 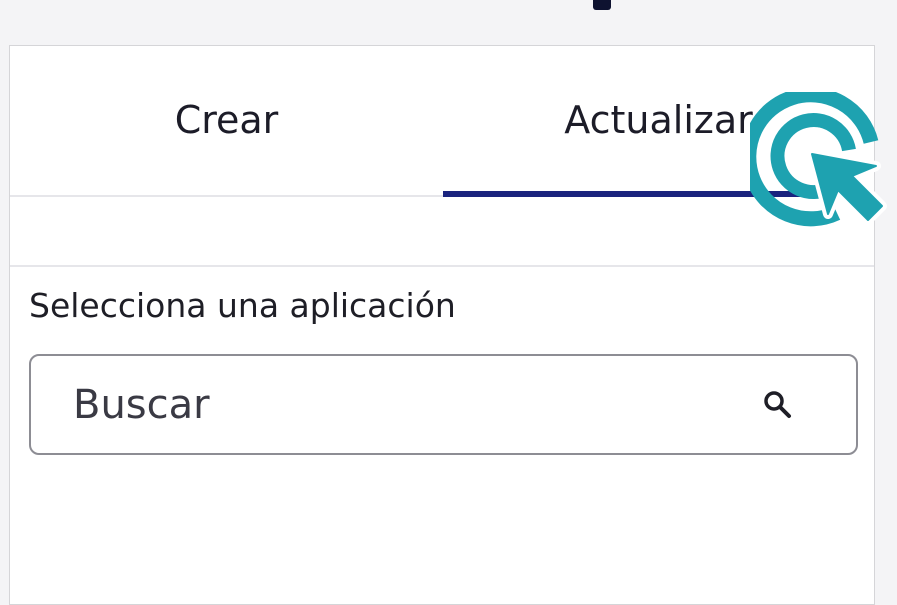 I want to click on tab-actualizar: Actualizar, so click(x=658, y=121).